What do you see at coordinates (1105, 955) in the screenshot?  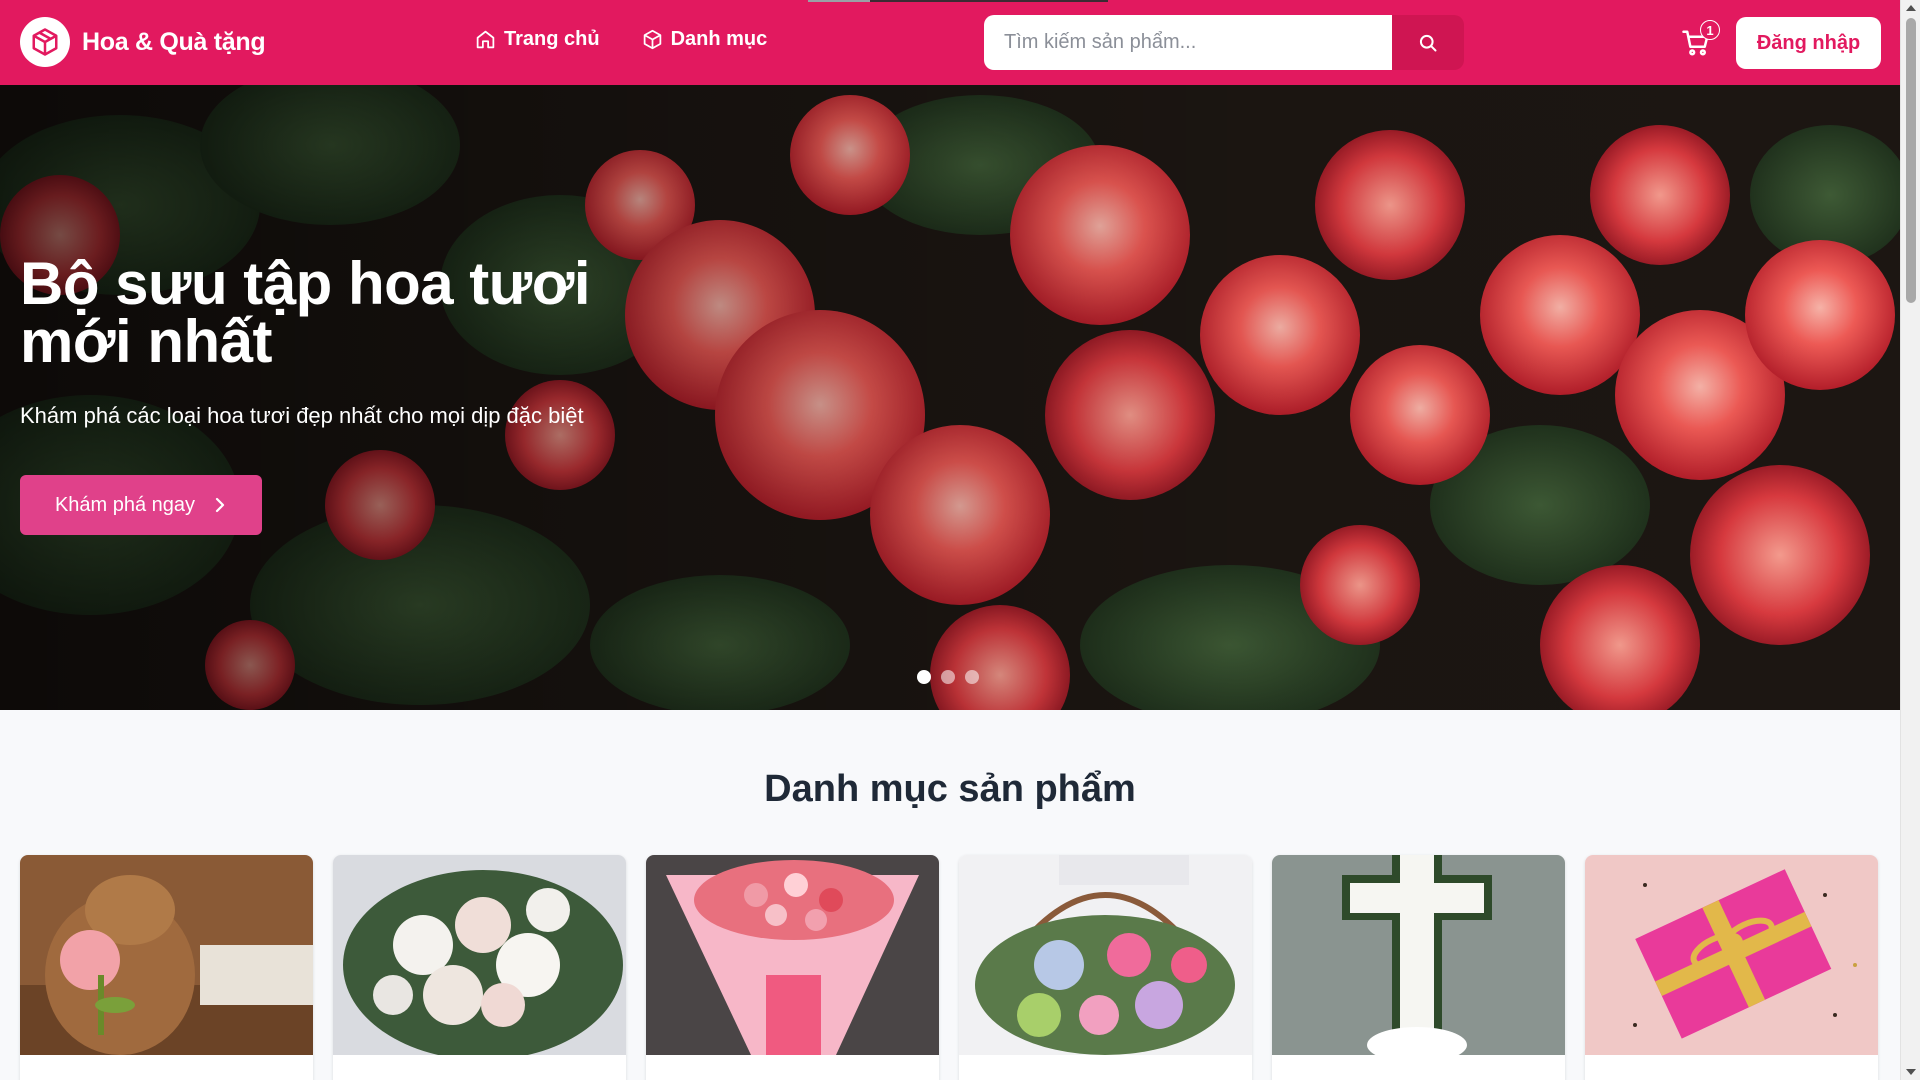 I see `flower-basket-image` at bounding box center [1105, 955].